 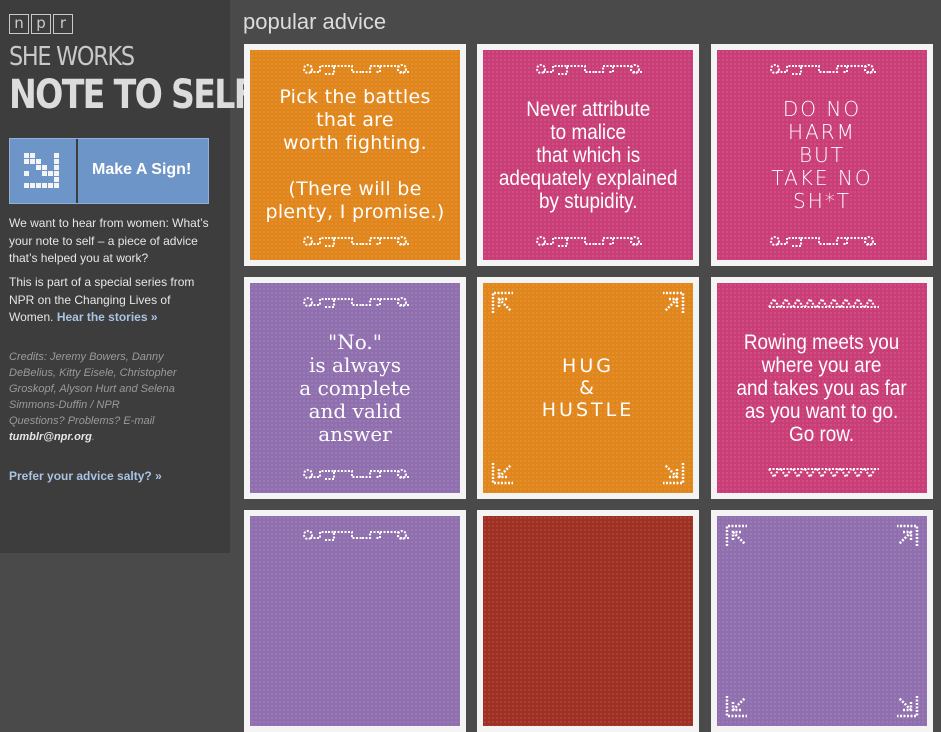 I want to click on pixel-sign-icon, so click(x=44, y=171).